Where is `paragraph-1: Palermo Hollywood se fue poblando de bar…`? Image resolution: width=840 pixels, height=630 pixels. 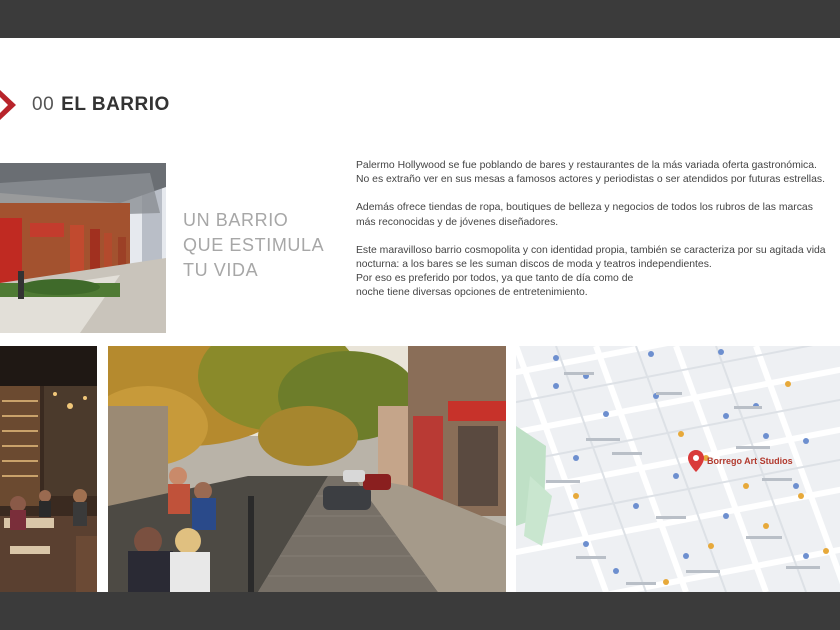 paragraph-1: Palermo Hollywood se fue poblando de bar… is located at coordinates (598, 173).